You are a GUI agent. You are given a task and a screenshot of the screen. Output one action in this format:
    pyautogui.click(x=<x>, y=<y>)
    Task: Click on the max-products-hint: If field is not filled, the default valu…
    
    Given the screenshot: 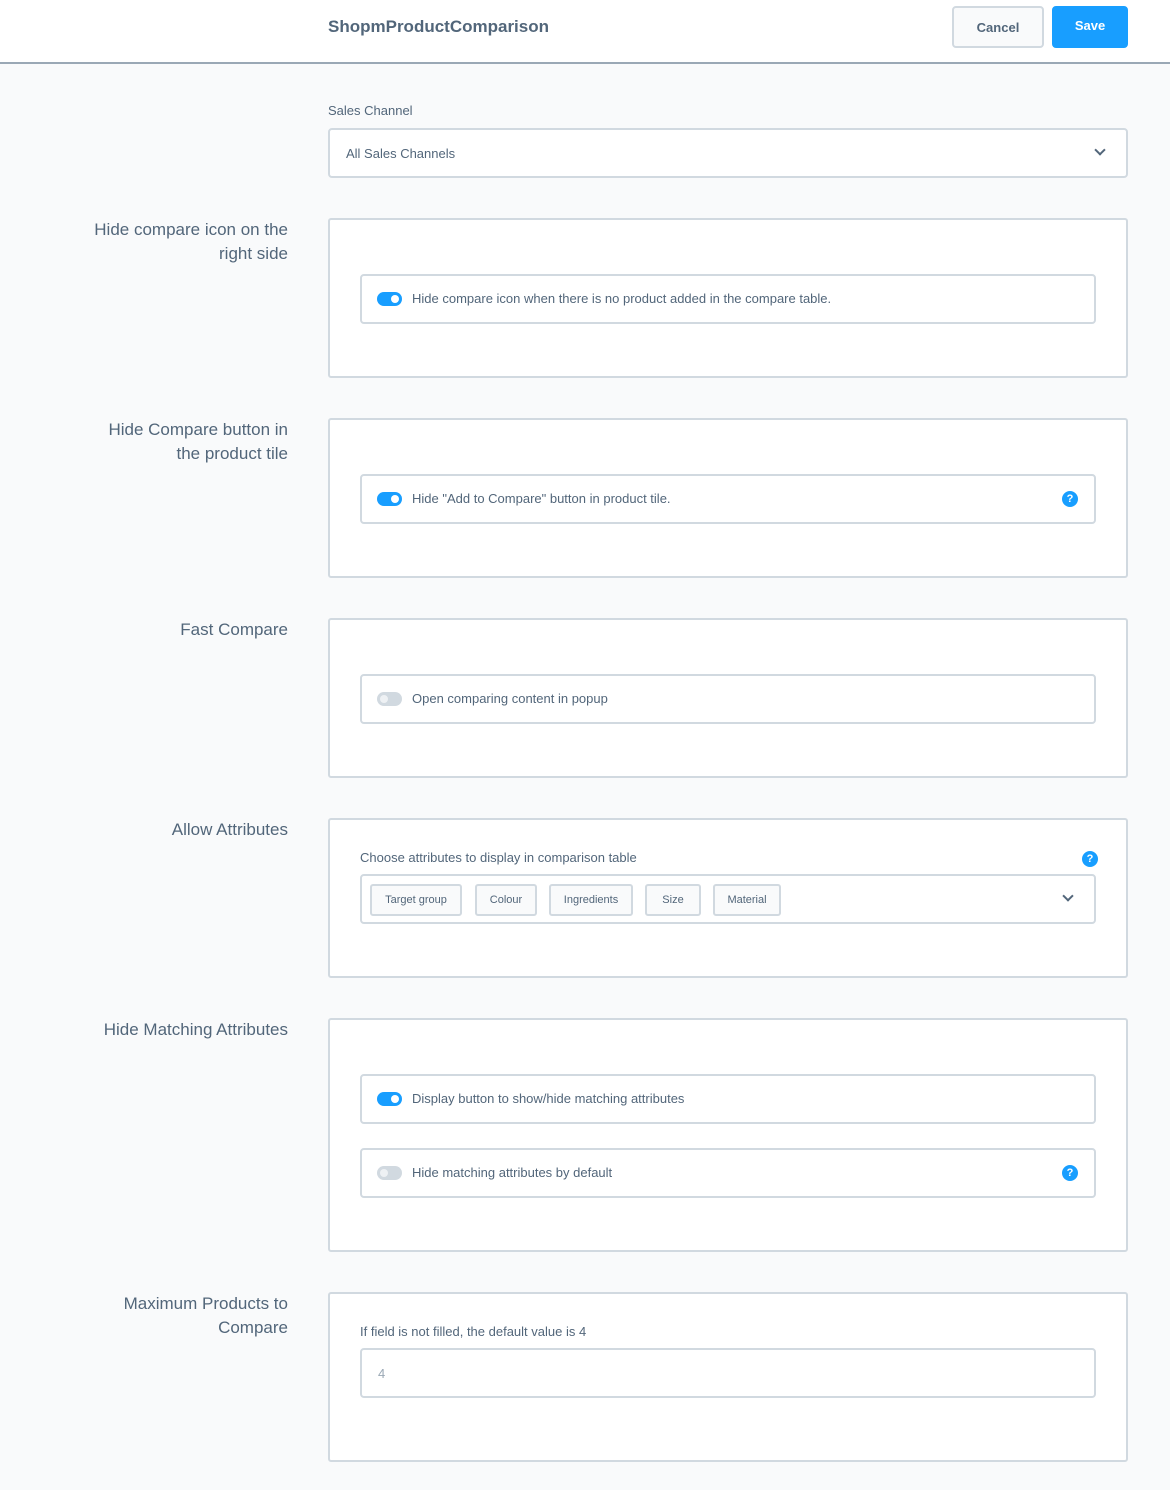 What is the action you would take?
    pyautogui.click(x=473, y=1331)
    